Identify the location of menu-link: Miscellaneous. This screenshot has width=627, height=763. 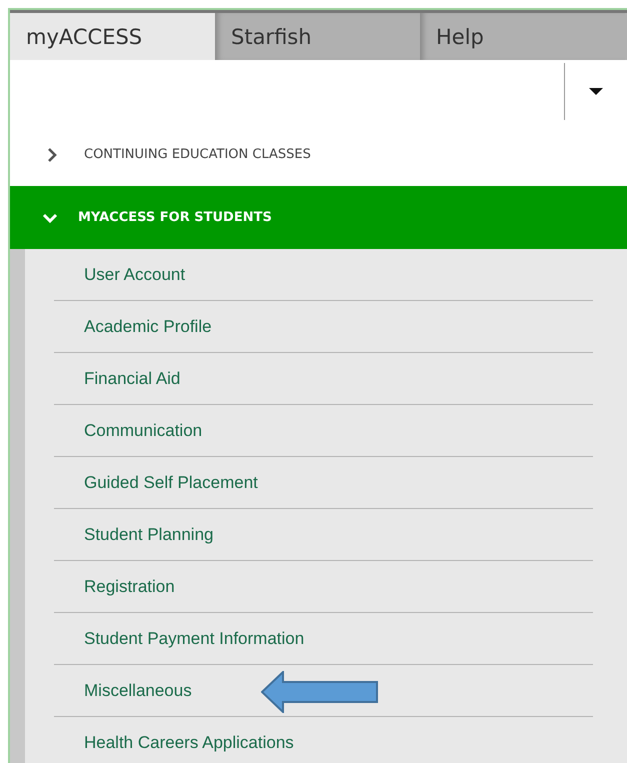
(123, 690).